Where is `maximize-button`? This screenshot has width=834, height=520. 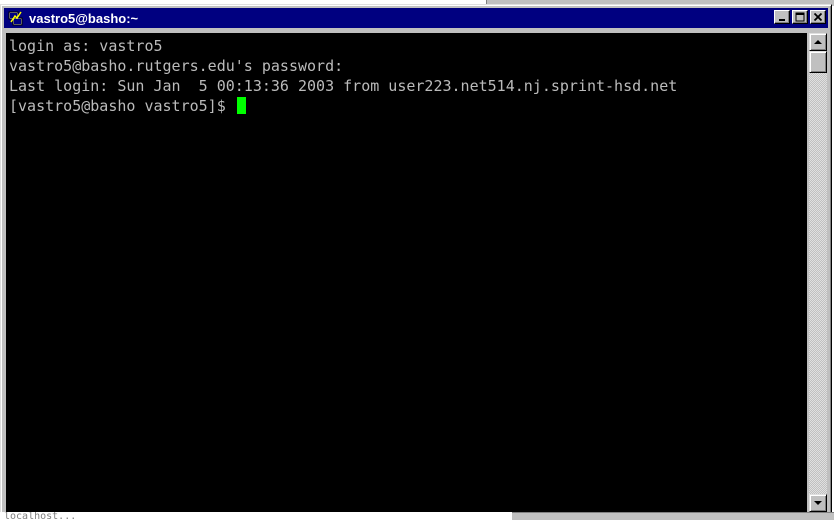 maximize-button is located at coordinates (800, 17).